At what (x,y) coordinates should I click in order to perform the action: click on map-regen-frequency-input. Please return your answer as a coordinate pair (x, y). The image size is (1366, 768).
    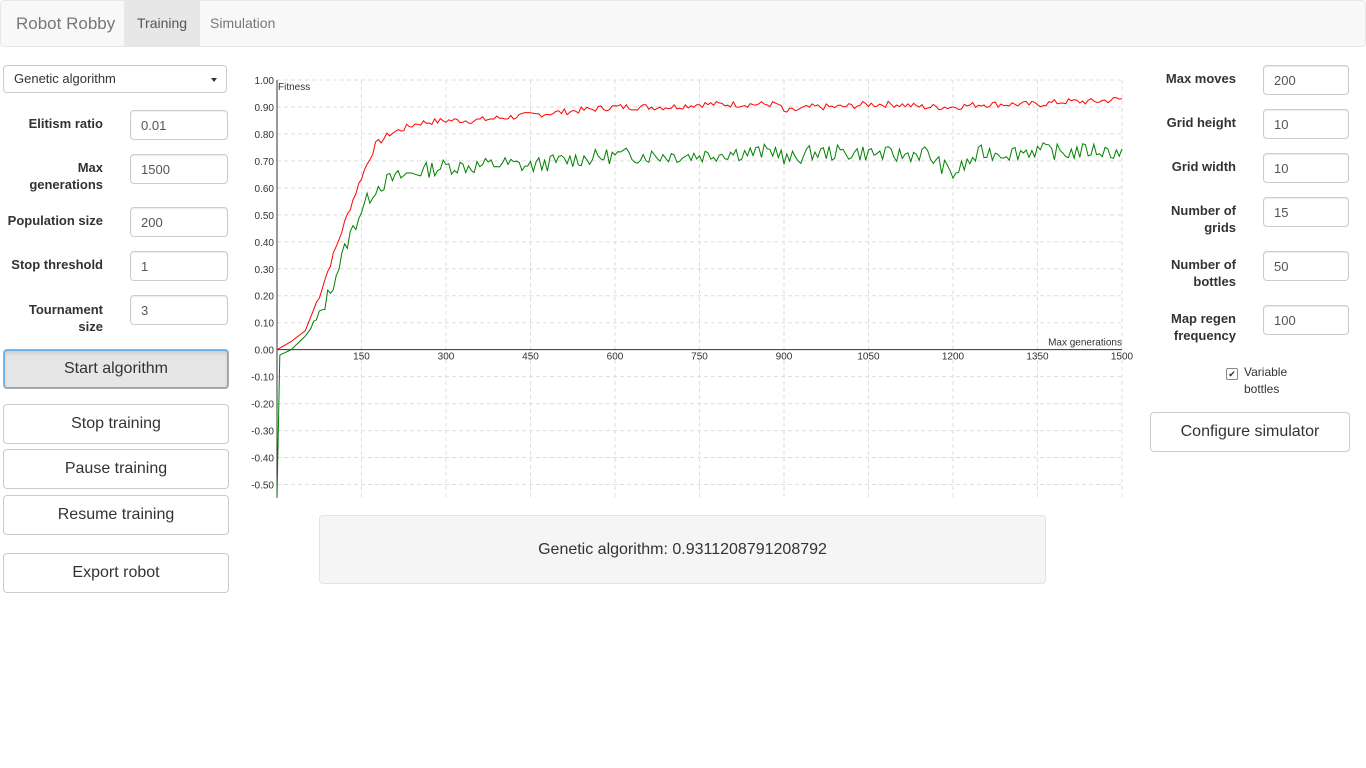
    Looking at the image, I should click on (1306, 320).